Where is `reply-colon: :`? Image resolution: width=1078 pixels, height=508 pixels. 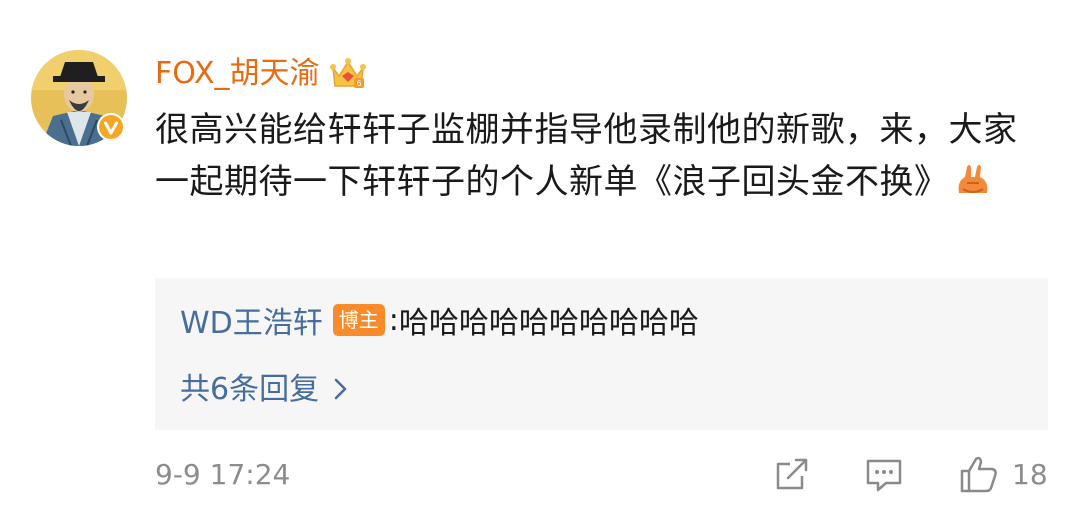
reply-colon: : is located at coordinates (393, 320).